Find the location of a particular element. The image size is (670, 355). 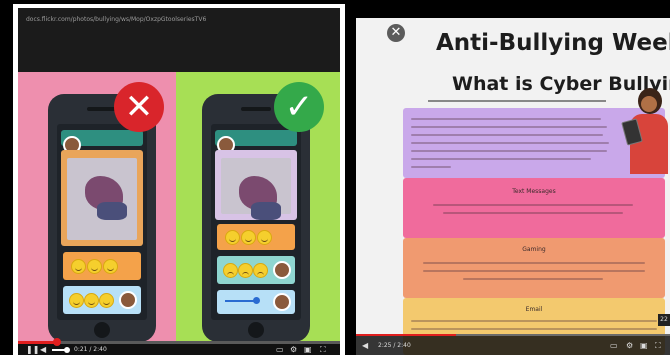

slide-title: Anti-Bullying Week is located at coordinates (553, 43).